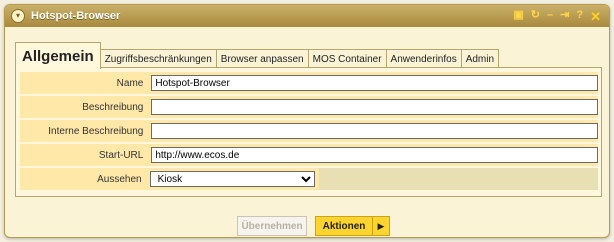 The height and width of the screenshot is (242, 614). Describe the element at coordinates (347, 59) in the screenshot. I see `tab-mos-container: MOS Container` at that location.